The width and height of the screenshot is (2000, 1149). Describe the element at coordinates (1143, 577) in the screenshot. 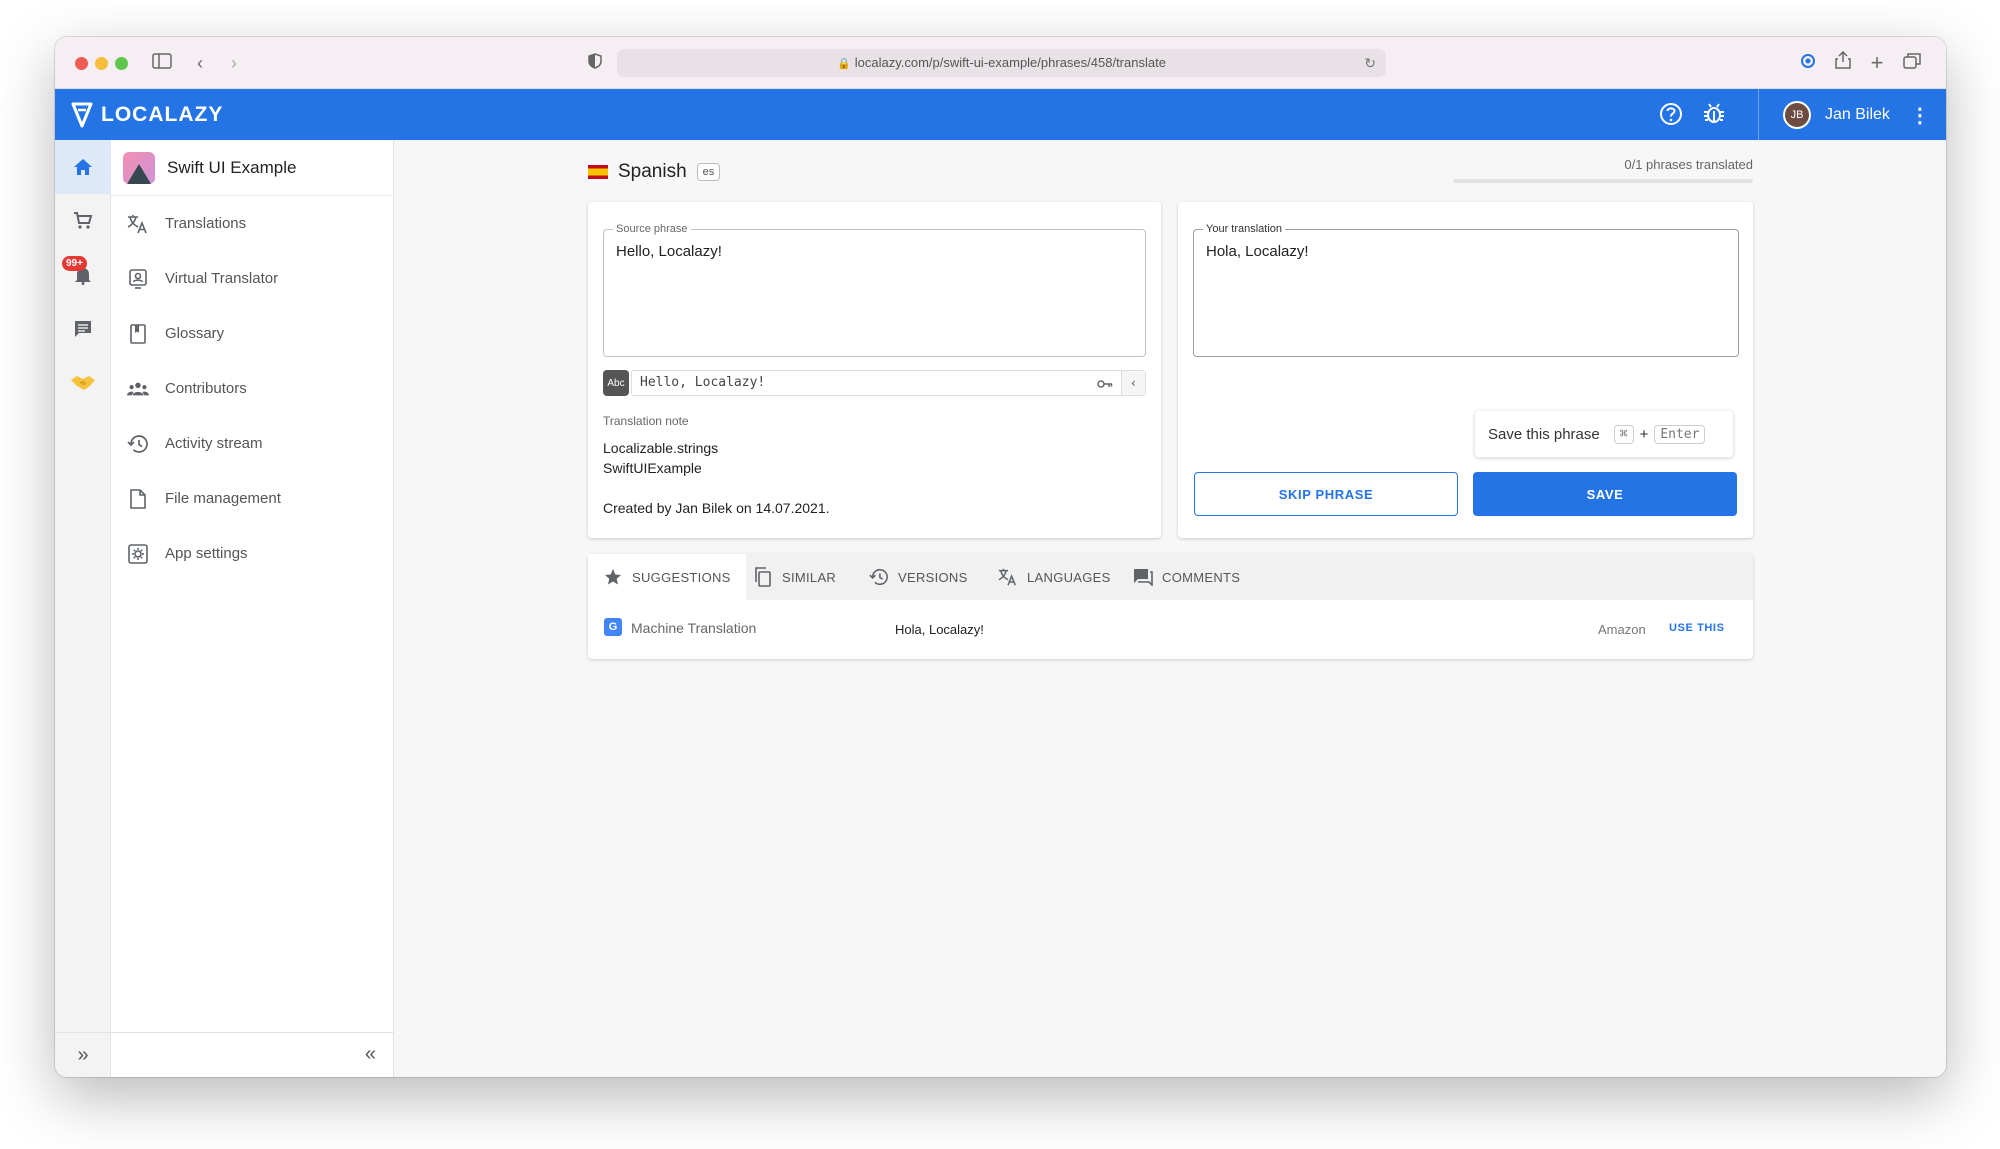

I see `comment-icon` at that location.